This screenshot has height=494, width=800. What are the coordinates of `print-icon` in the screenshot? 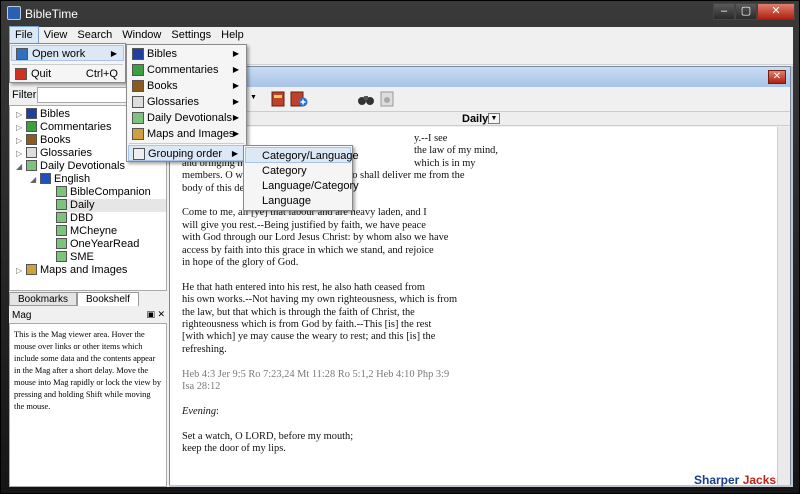 It's located at (387, 99).